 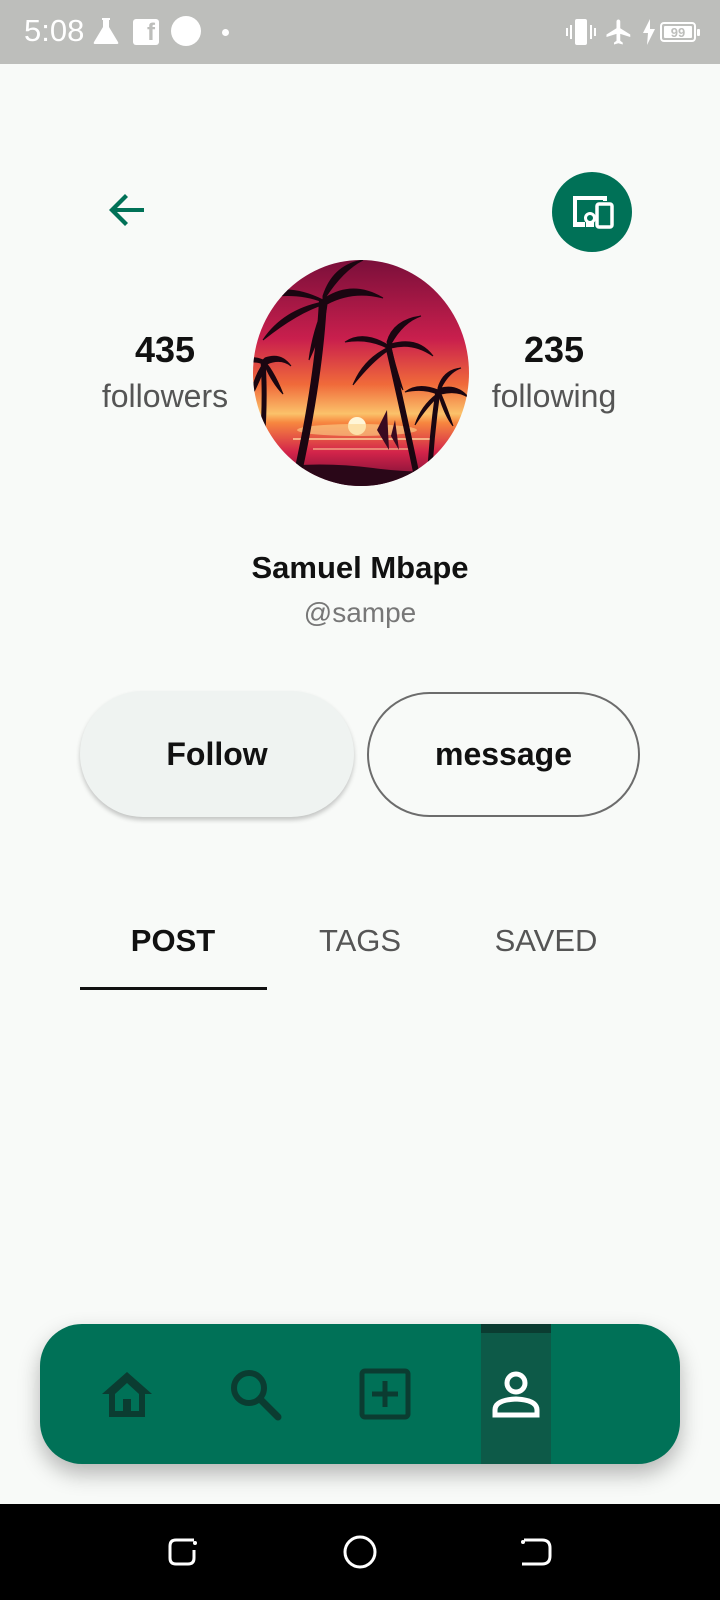 I want to click on nav-add, so click(x=385, y=1394).